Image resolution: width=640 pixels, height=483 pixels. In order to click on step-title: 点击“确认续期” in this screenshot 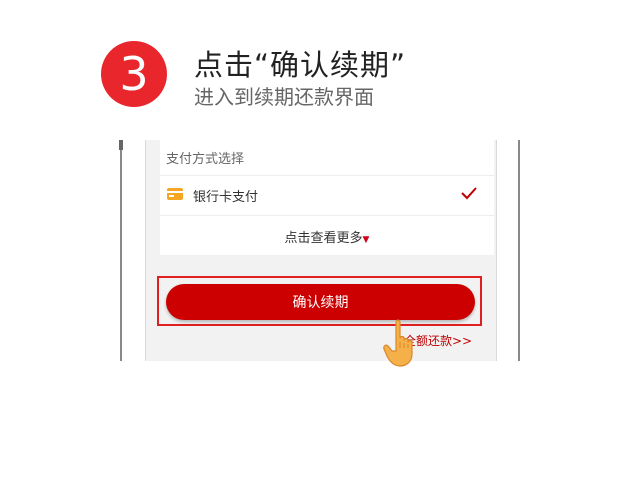, I will do `click(300, 65)`.